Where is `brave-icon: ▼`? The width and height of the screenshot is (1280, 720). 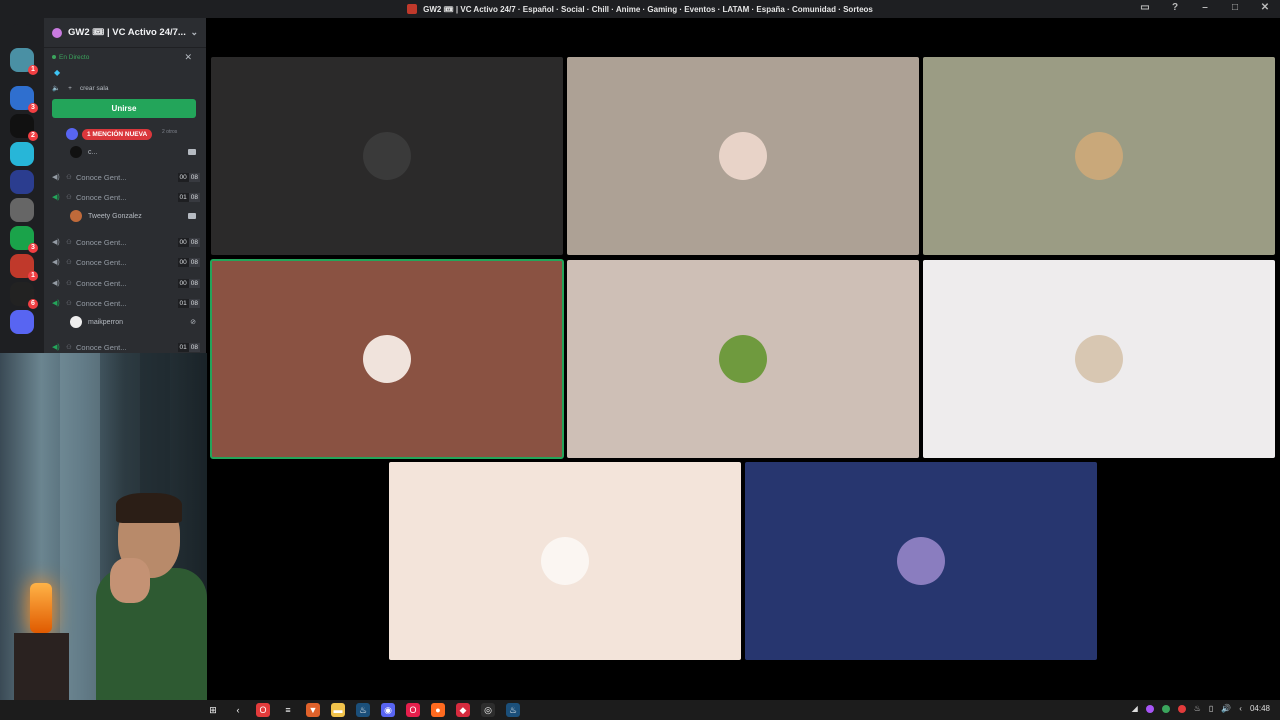 brave-icon: ▼ is located at coordinates (313, 710).